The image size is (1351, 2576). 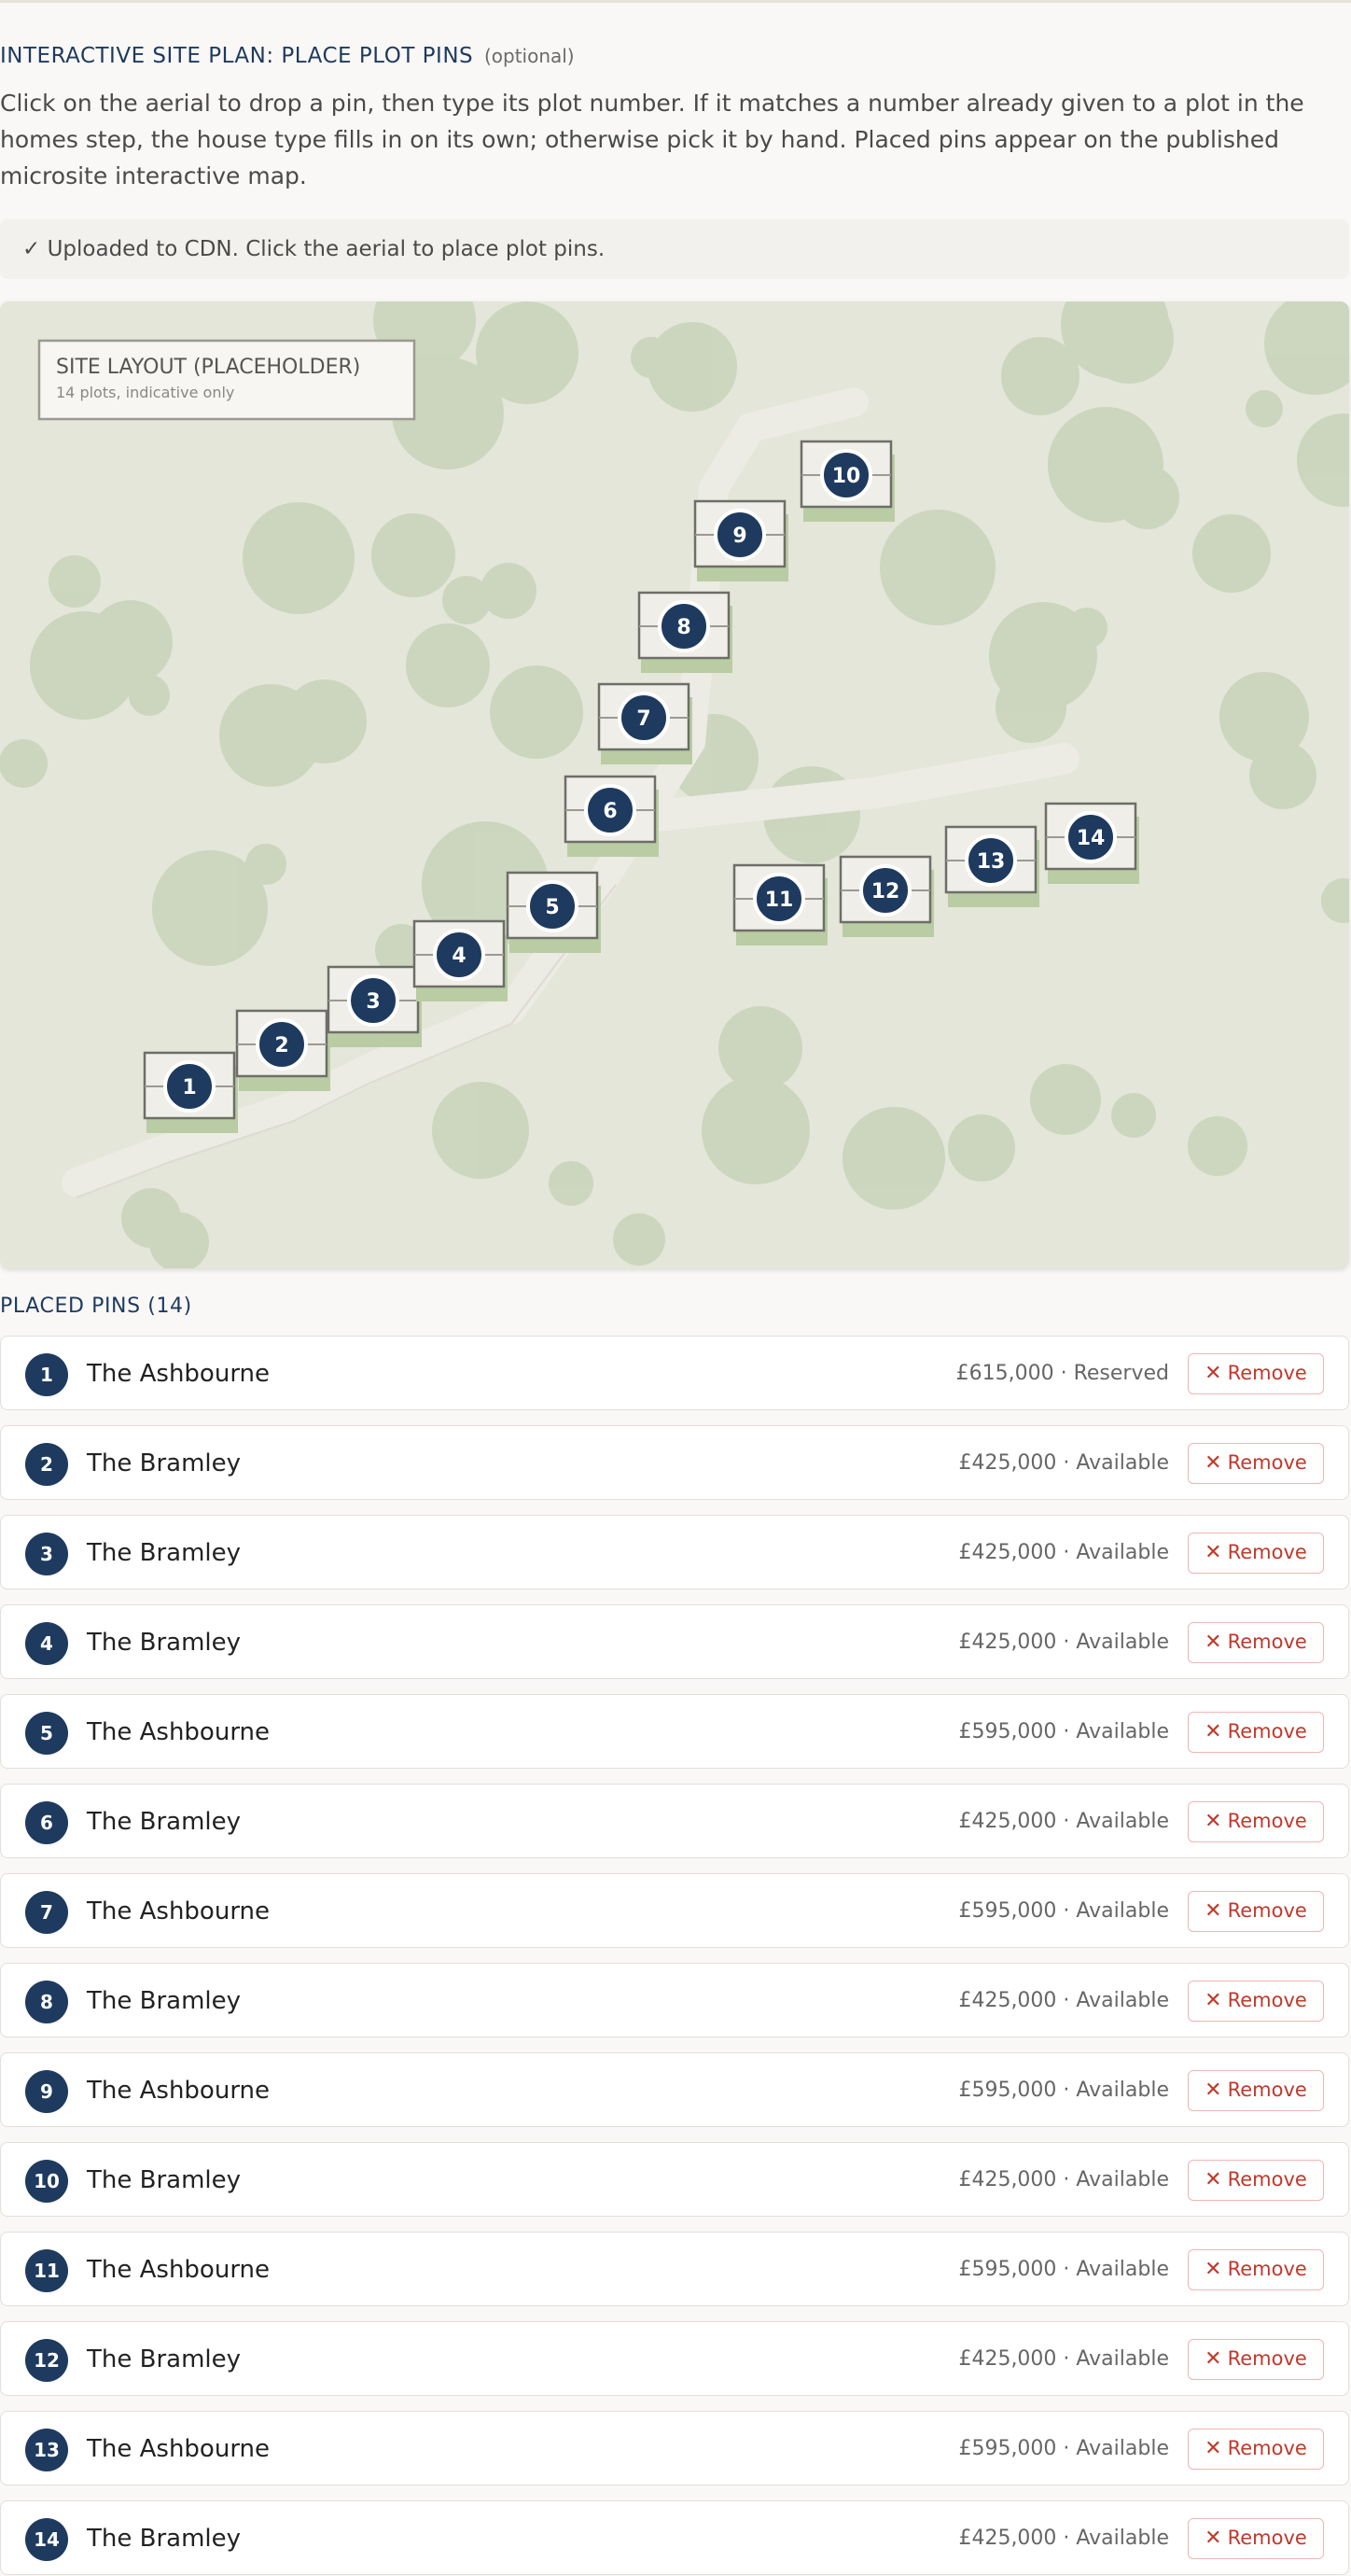 I want to click on pin-number-badge: 14, so click(x=46, y=2539).